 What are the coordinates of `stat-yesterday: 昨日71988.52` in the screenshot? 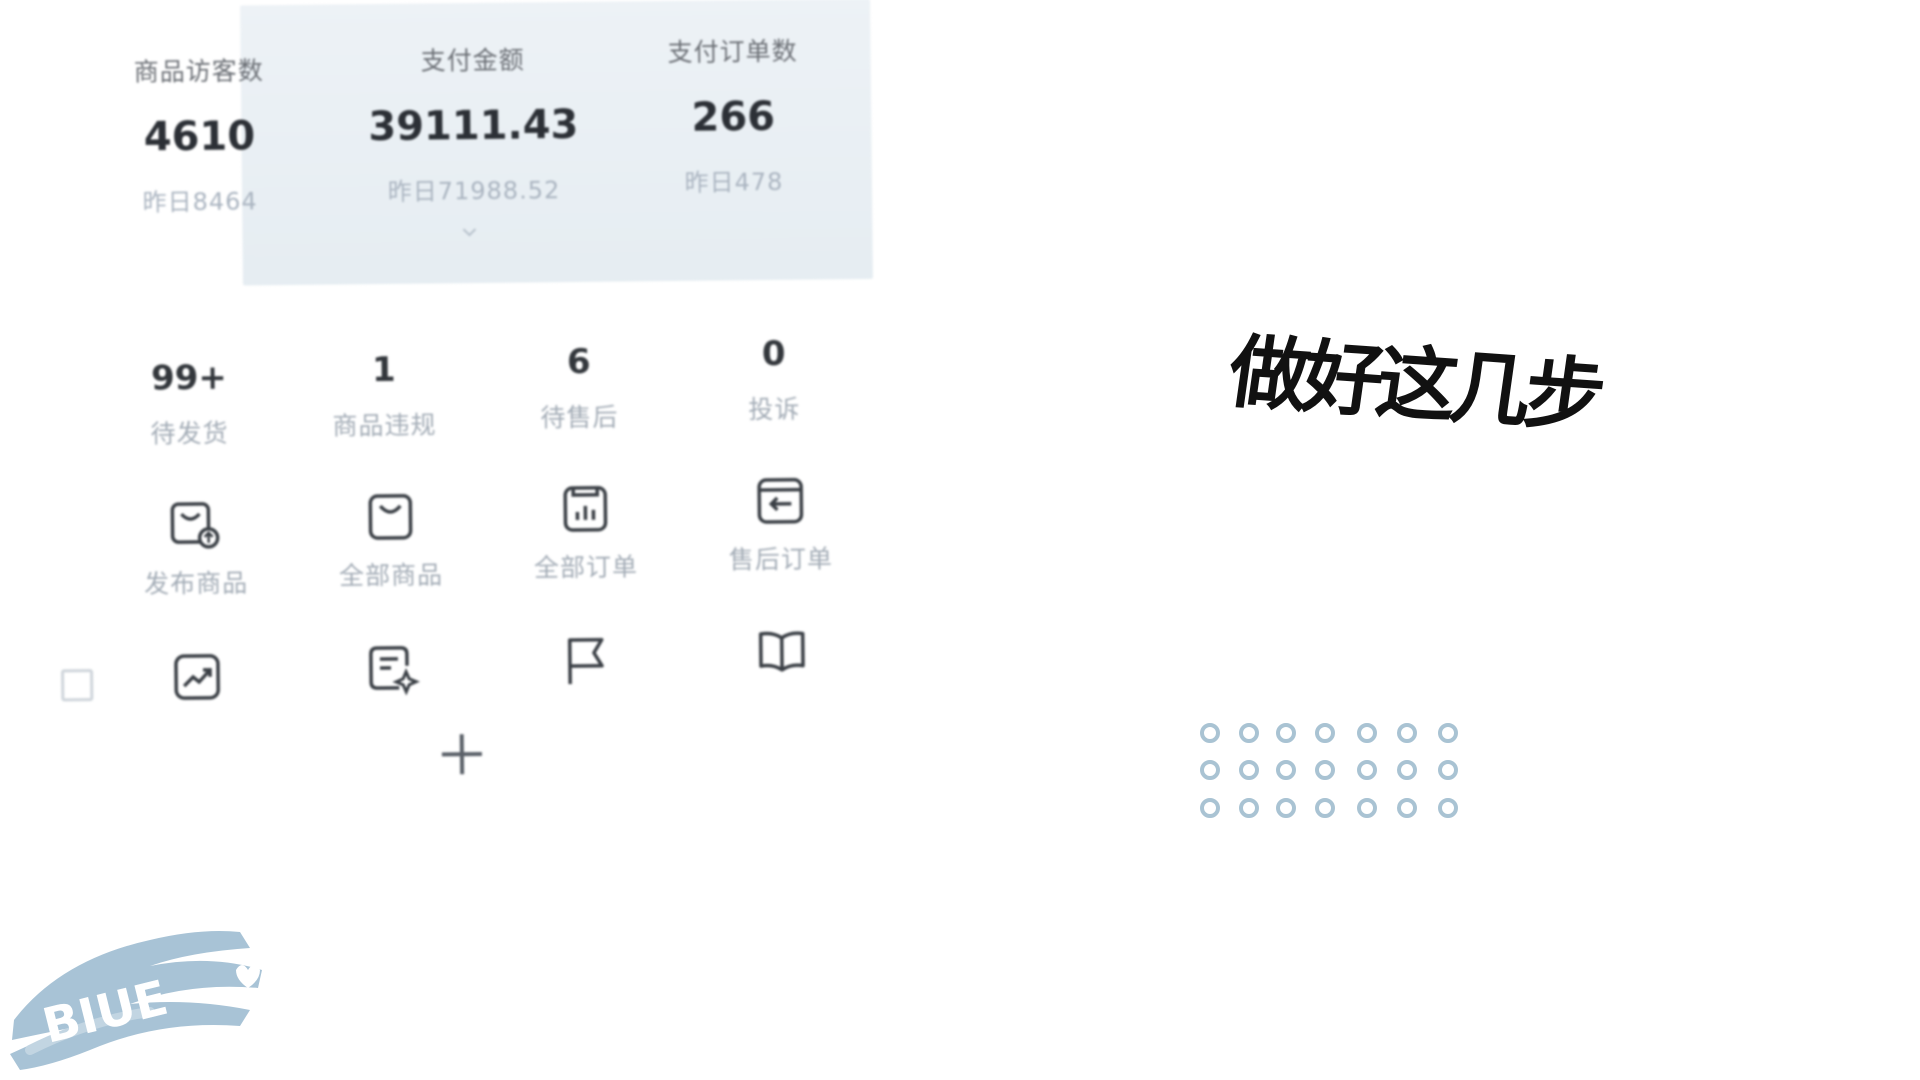 It's located at (474, 191).